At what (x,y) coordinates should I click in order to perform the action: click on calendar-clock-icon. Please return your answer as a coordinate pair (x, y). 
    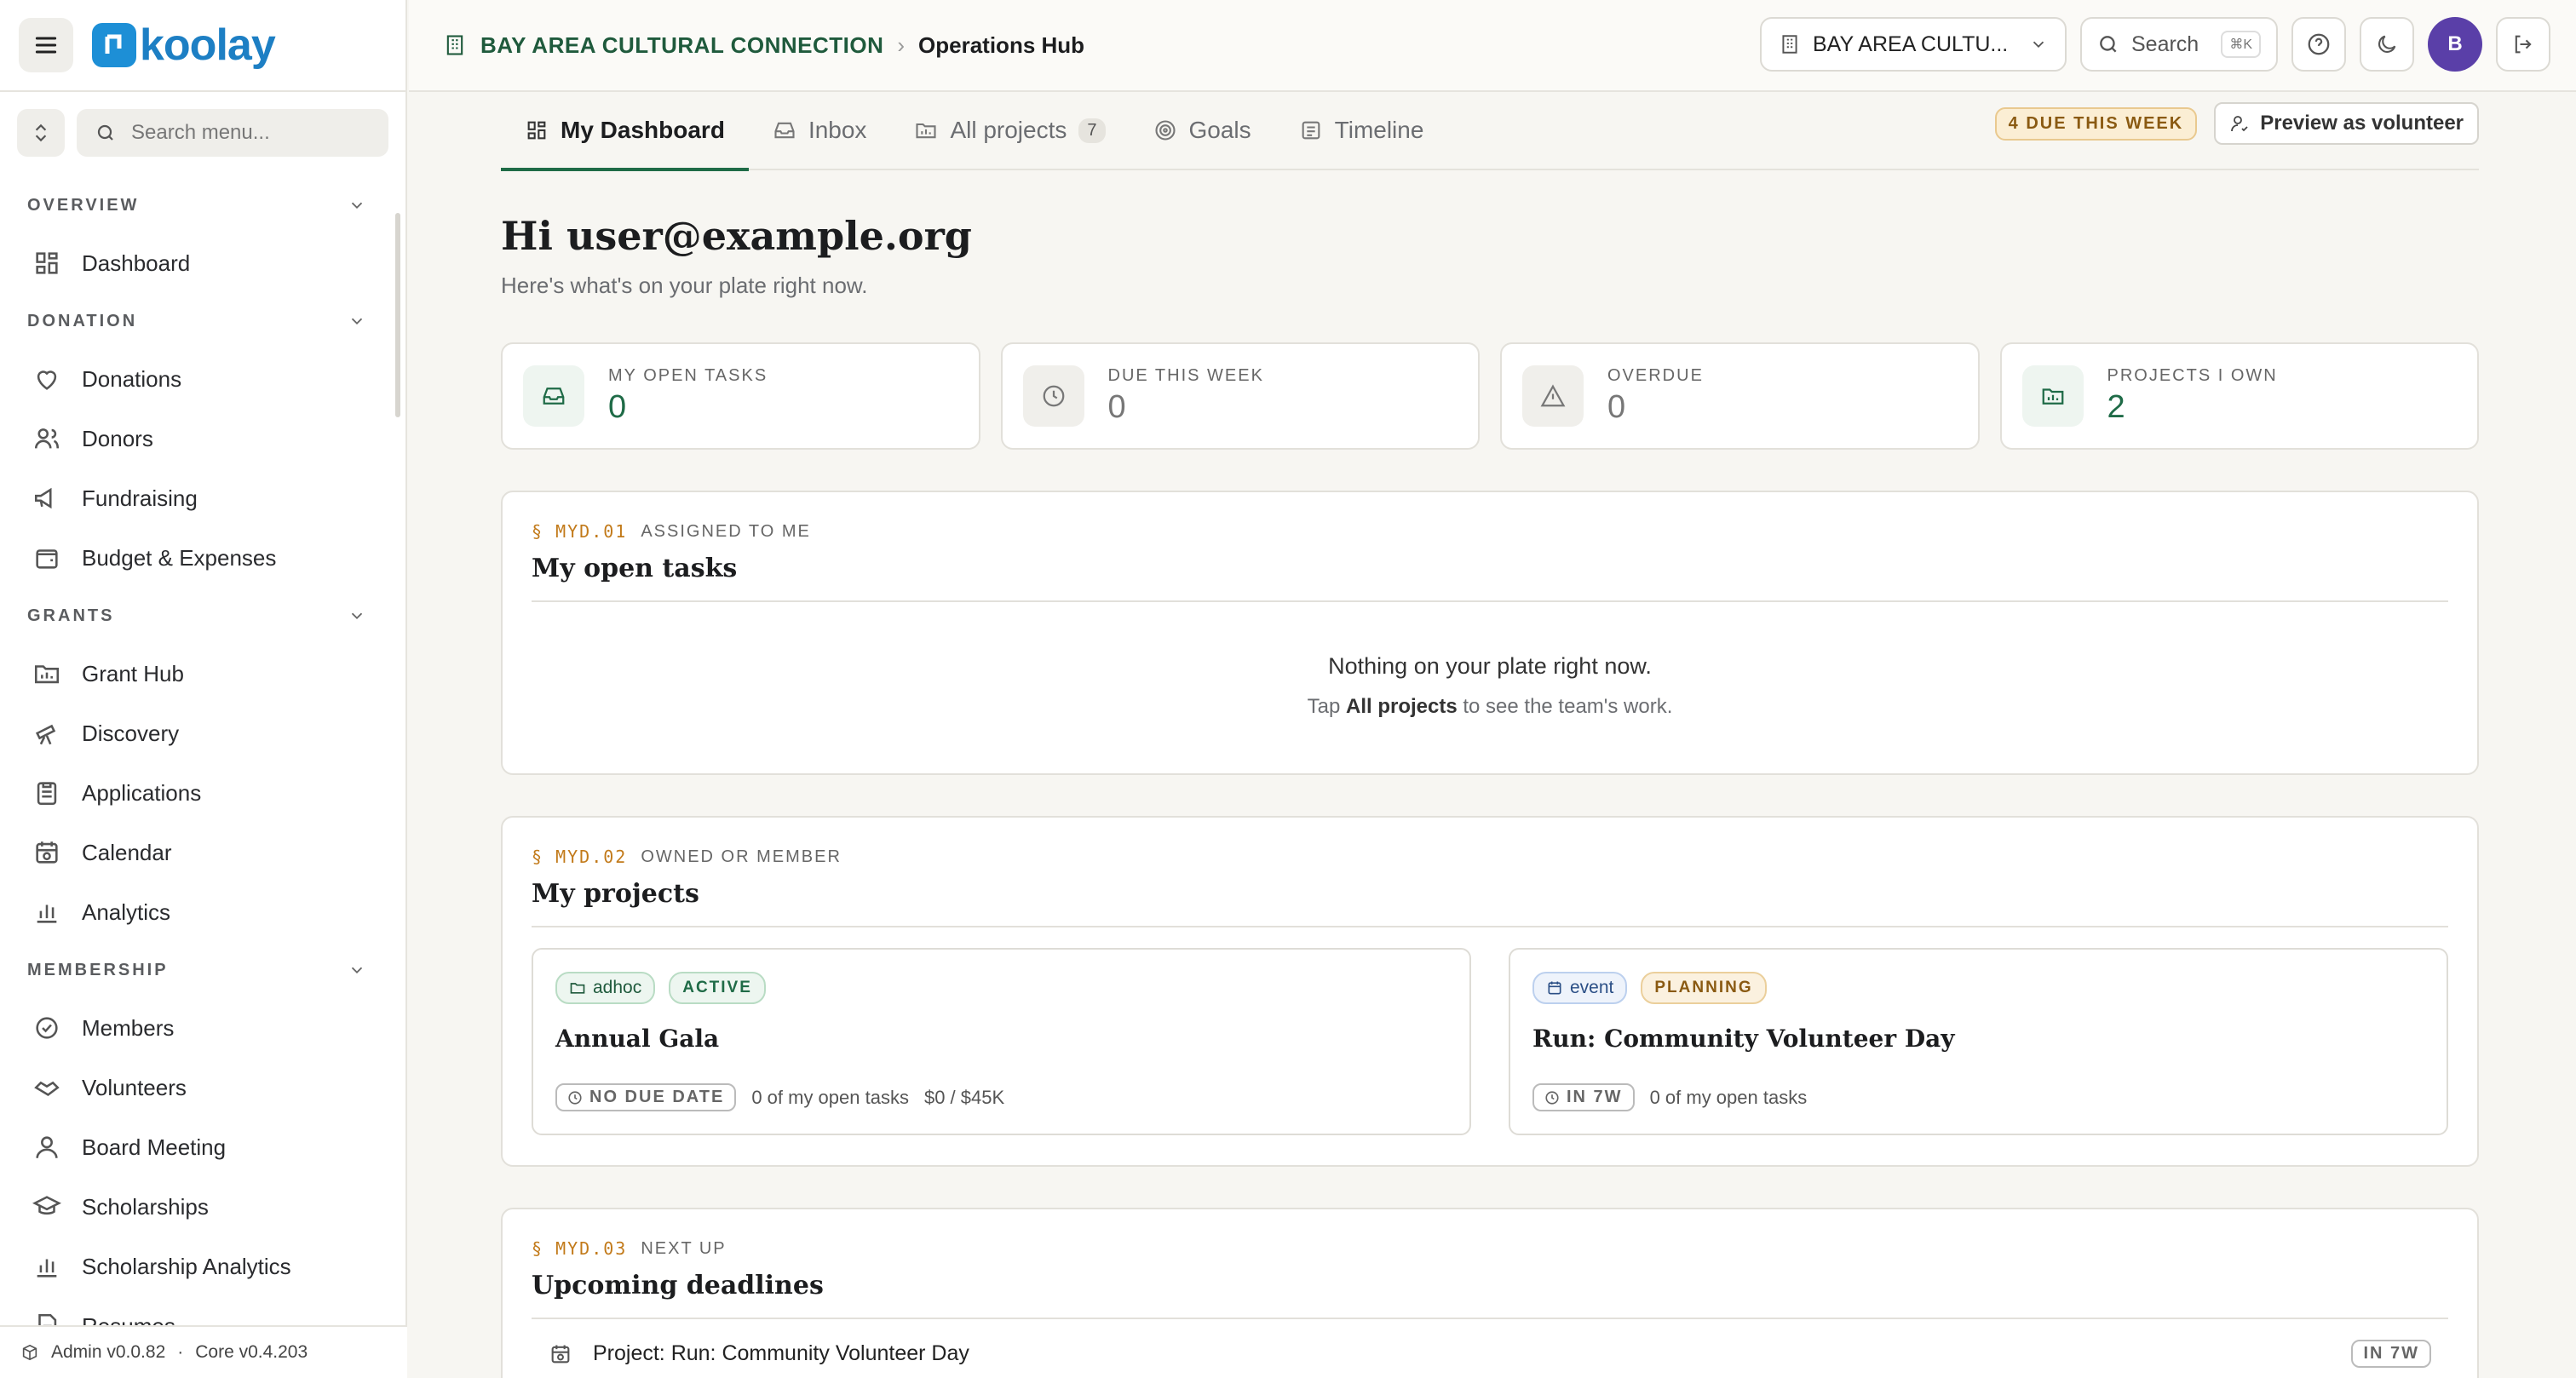
    Looking at the image, I should click on (47, 852).